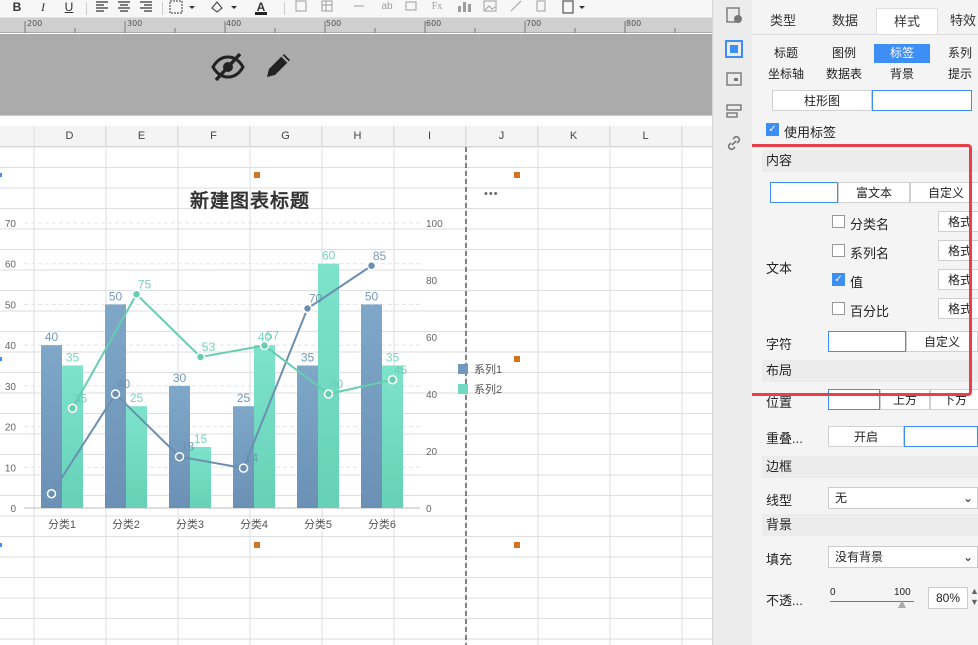 This screenshot has height=645, width=978. I want to click on subtab-legend: 图例, so click(844, 53).